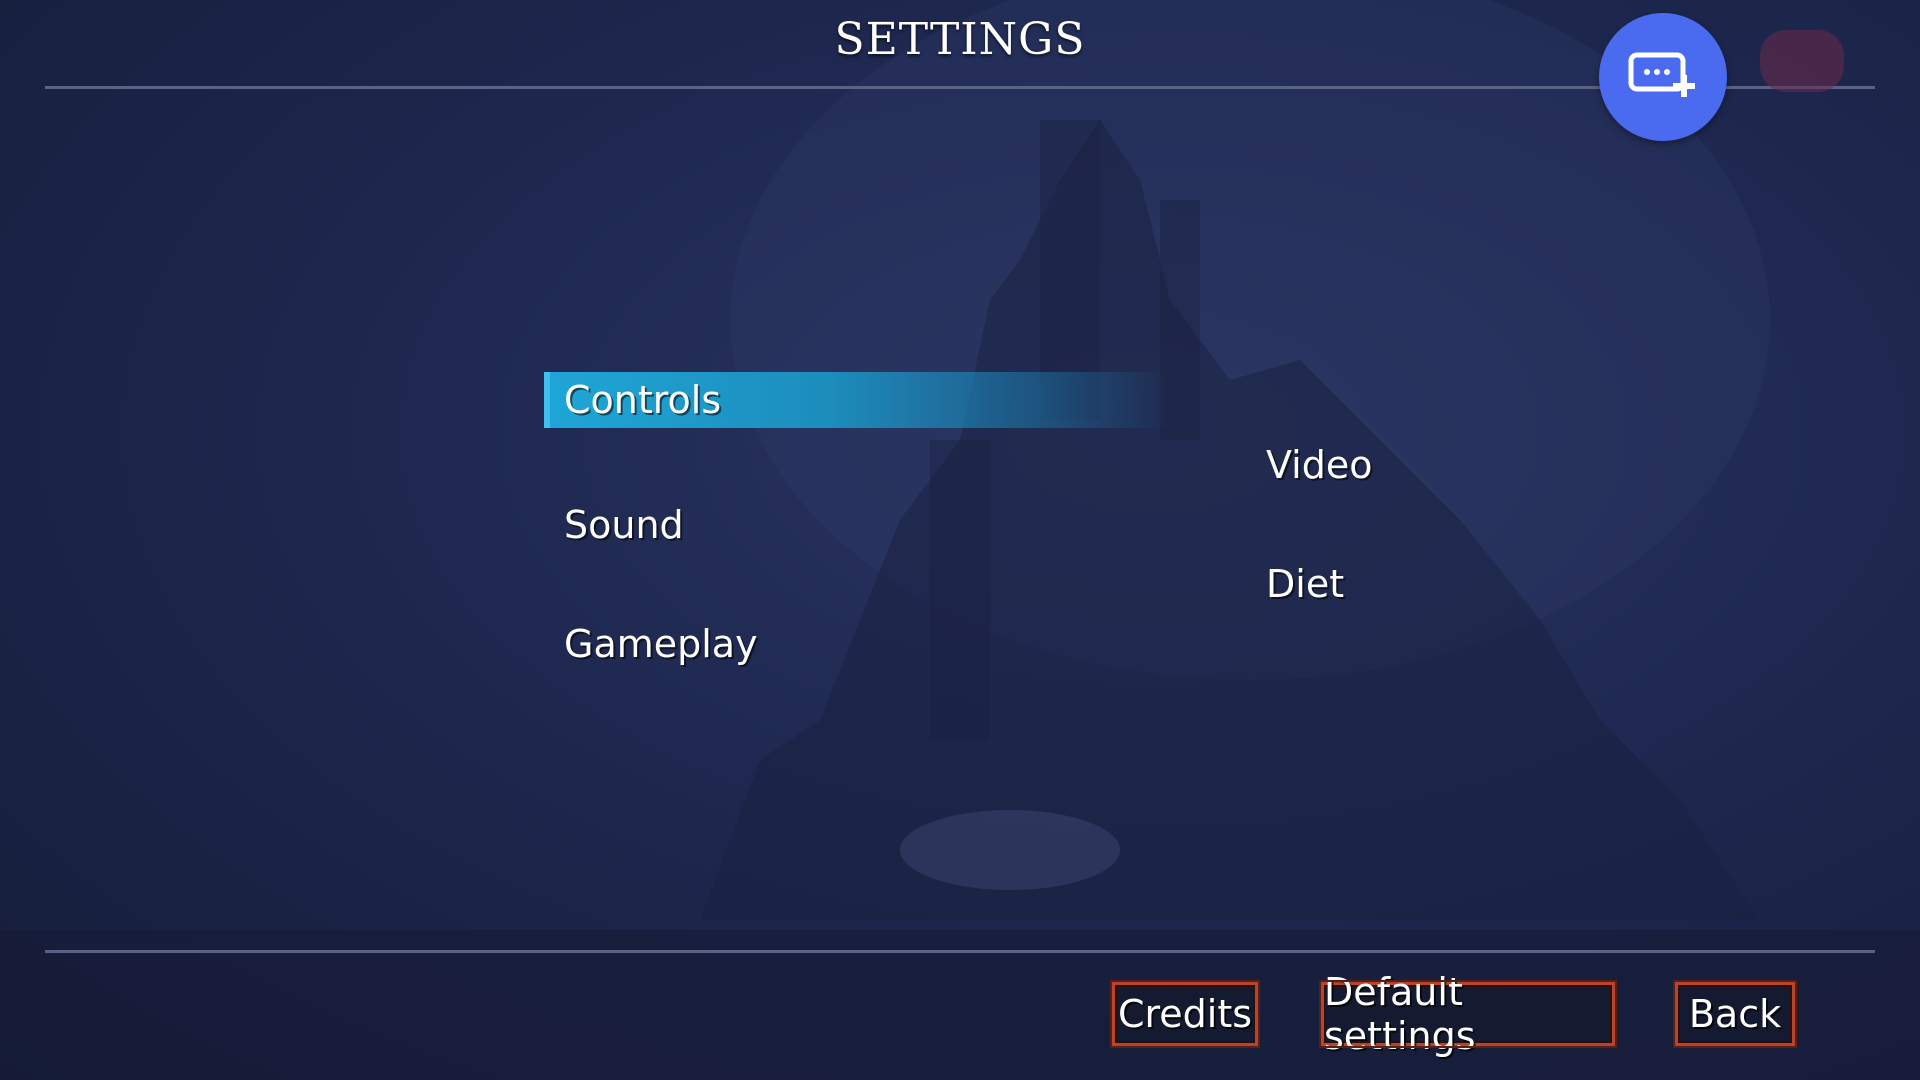 The height and width of the screenshot is (1080, 1920). Describe the element at coordinates (1661, 74) in the screenshot. I see `message-add-icon` at that location.